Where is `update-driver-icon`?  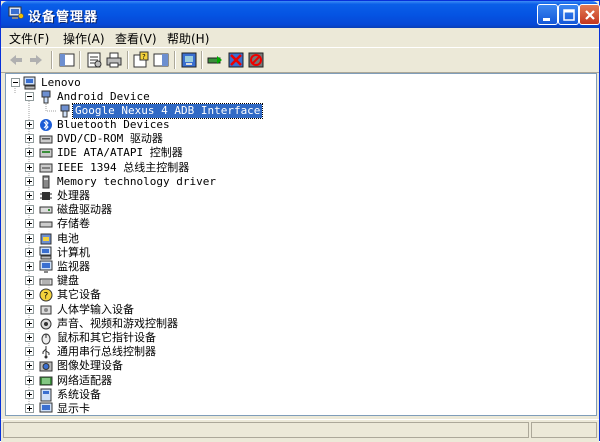 update-driver-icon is located at coordinates (215, 60).